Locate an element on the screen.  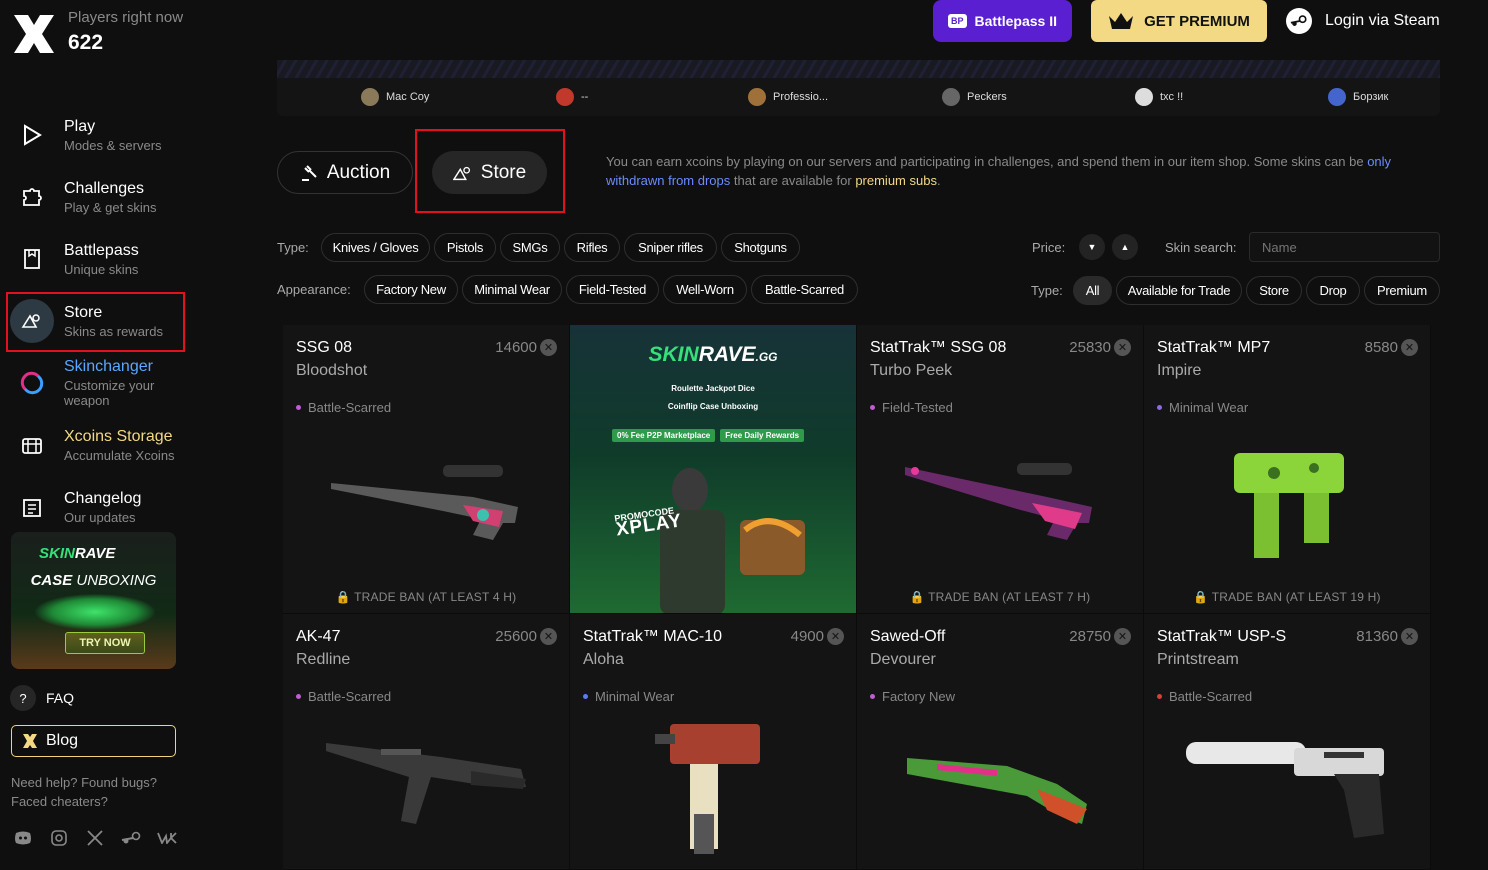
store-icon is located at coordinates (32, 321).